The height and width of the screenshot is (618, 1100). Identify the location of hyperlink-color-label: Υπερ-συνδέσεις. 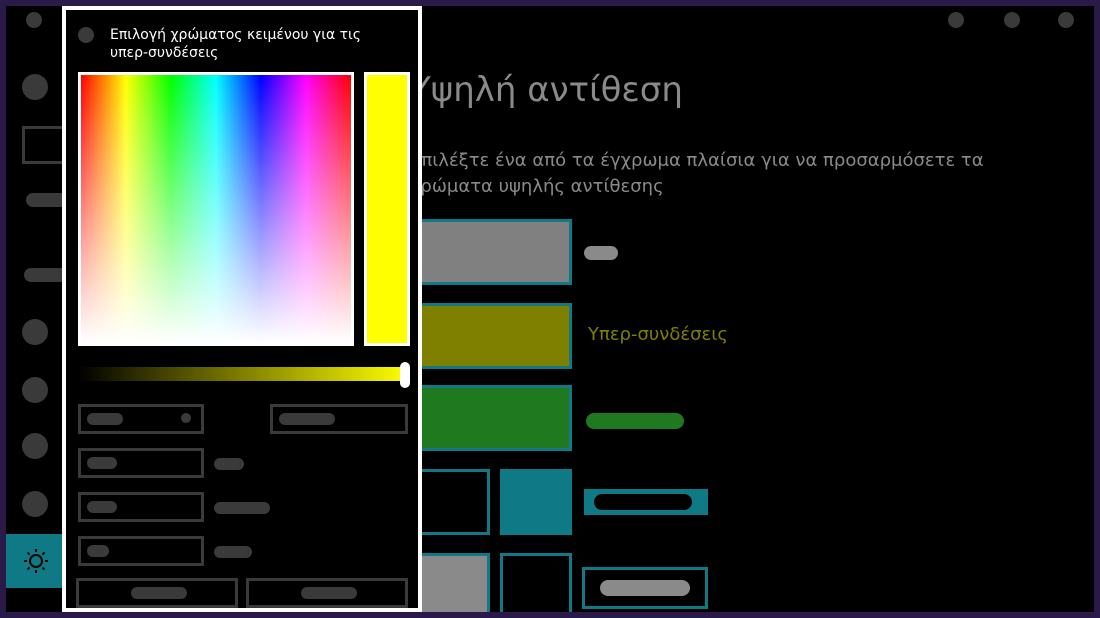
(658, 334).